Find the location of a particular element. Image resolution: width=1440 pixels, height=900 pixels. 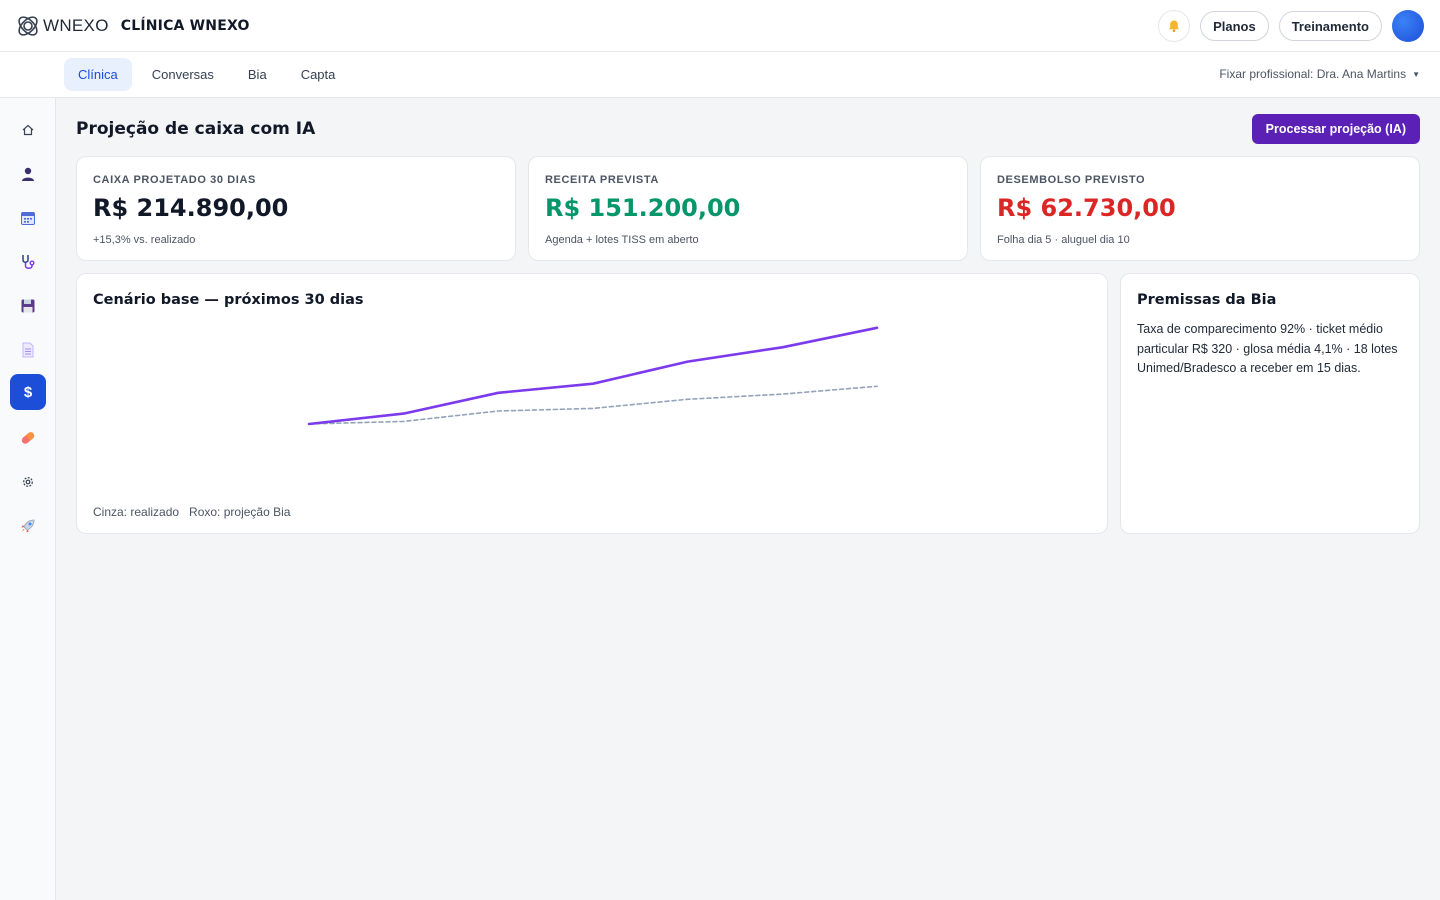

calendar-icon is located at coordinates (28, 218).